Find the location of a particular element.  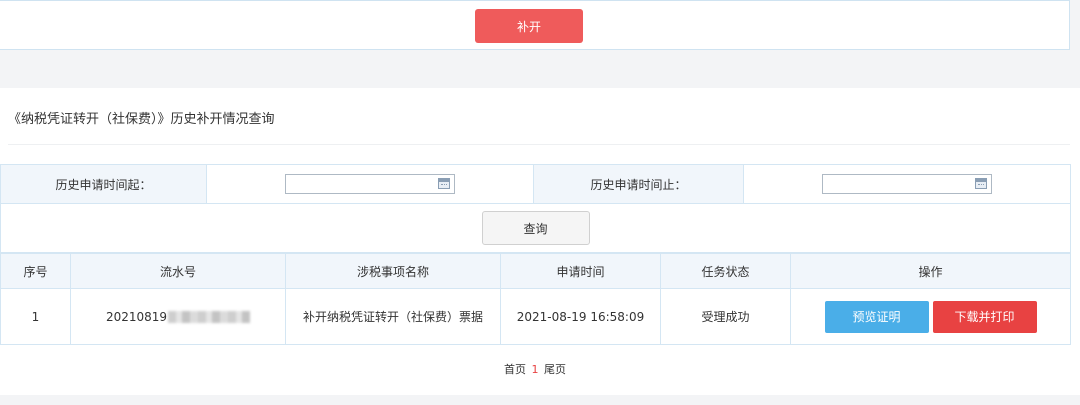

end-date-input is located at coordinates (907, 184).